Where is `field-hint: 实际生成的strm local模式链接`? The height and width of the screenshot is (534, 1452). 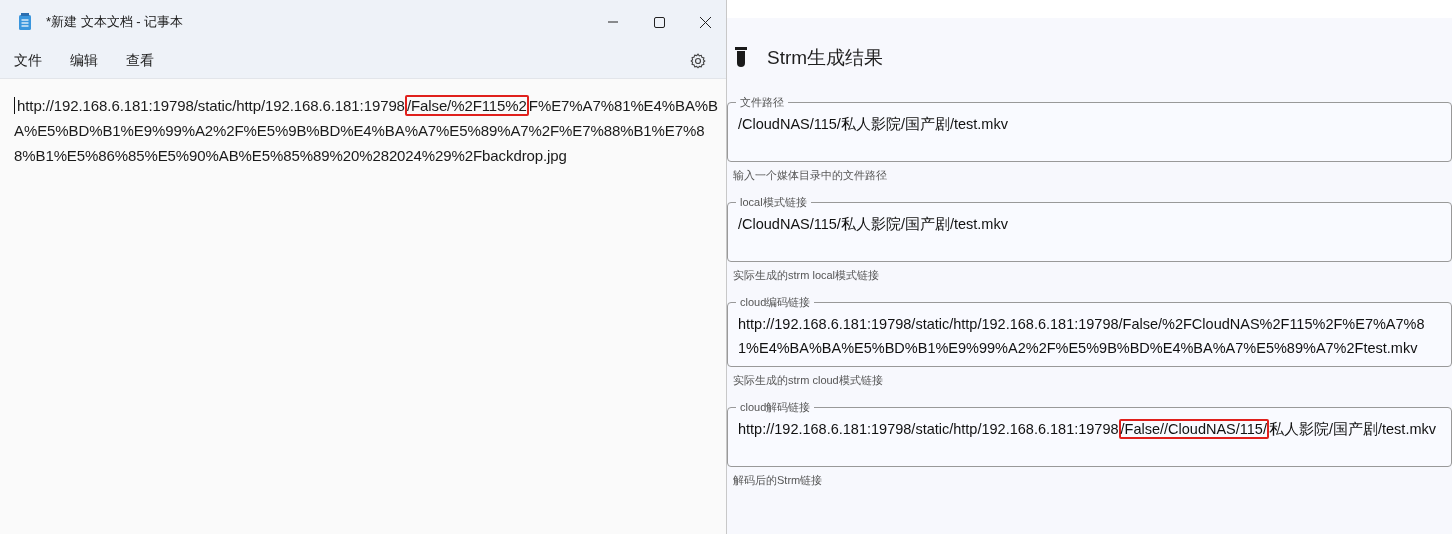
field-hint: 实际生成的strm local模式链接 is located at coordinates (807, 275).